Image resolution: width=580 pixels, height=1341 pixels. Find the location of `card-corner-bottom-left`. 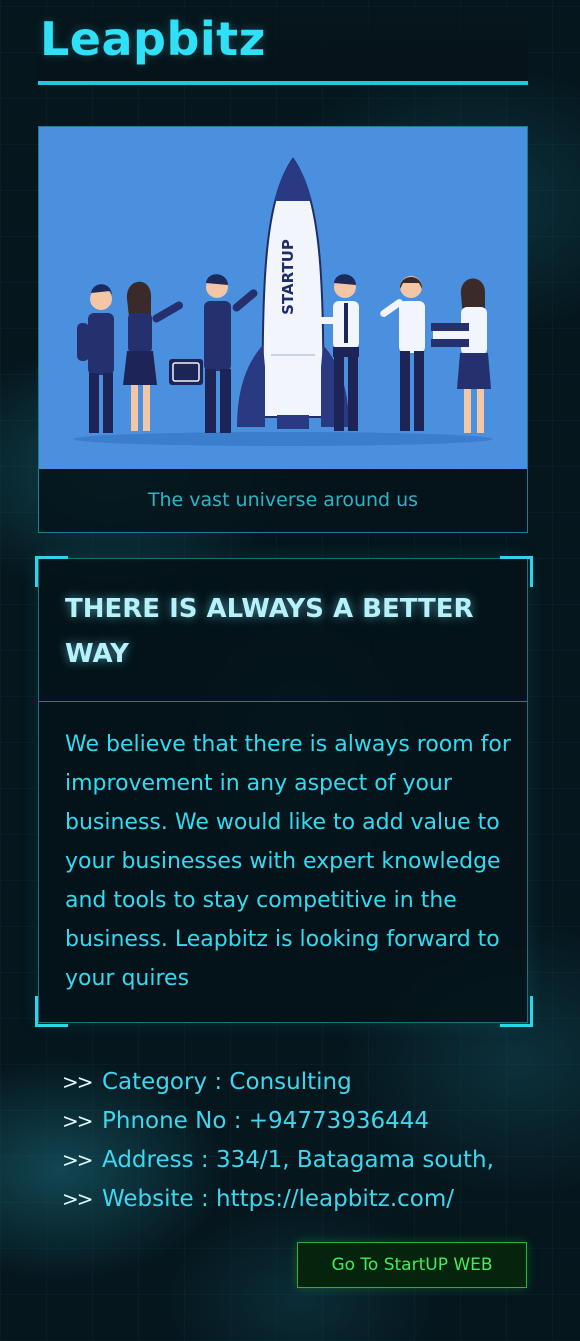

card-corner-bottom-left is located at coordinates (51, 1011).